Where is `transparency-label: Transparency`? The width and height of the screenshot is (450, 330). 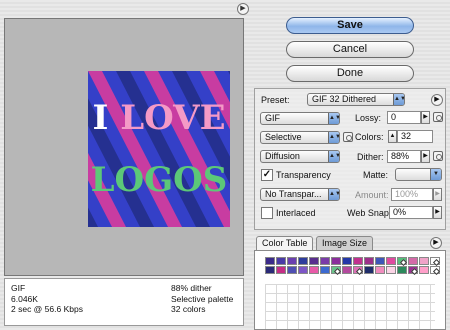
transparency-label: Transparency is located at coordinates (303, 175).